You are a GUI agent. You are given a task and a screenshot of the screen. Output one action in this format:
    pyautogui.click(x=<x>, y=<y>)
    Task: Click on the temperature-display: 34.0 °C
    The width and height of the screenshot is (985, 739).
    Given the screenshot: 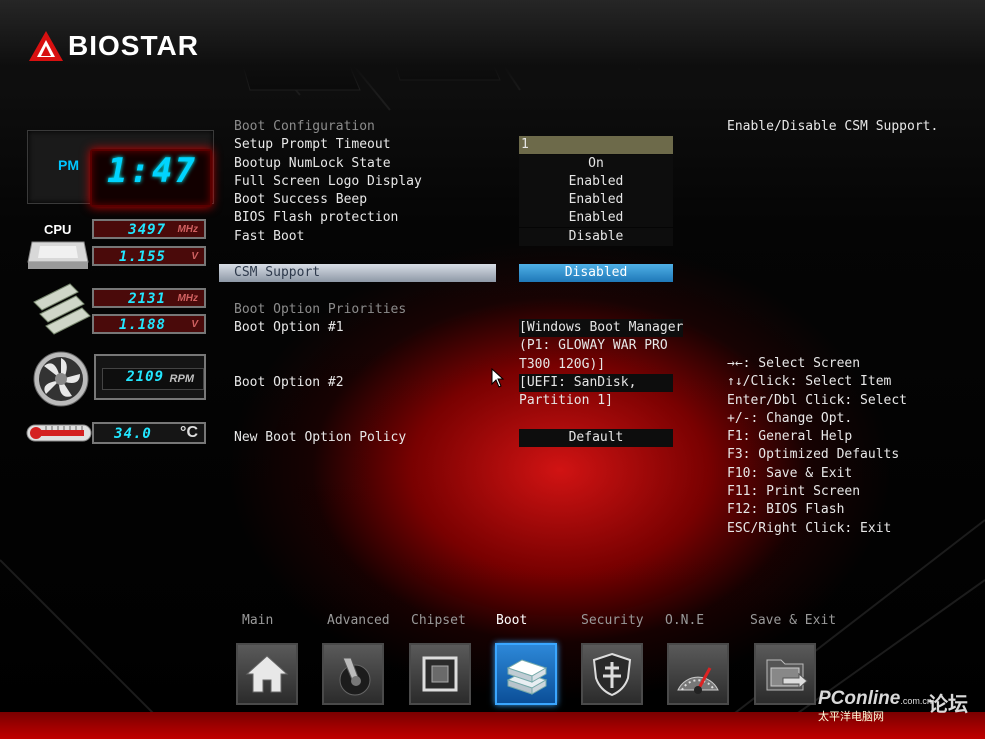 What is the action you would take?
    pyautogui.click(x=149, y=433)
    